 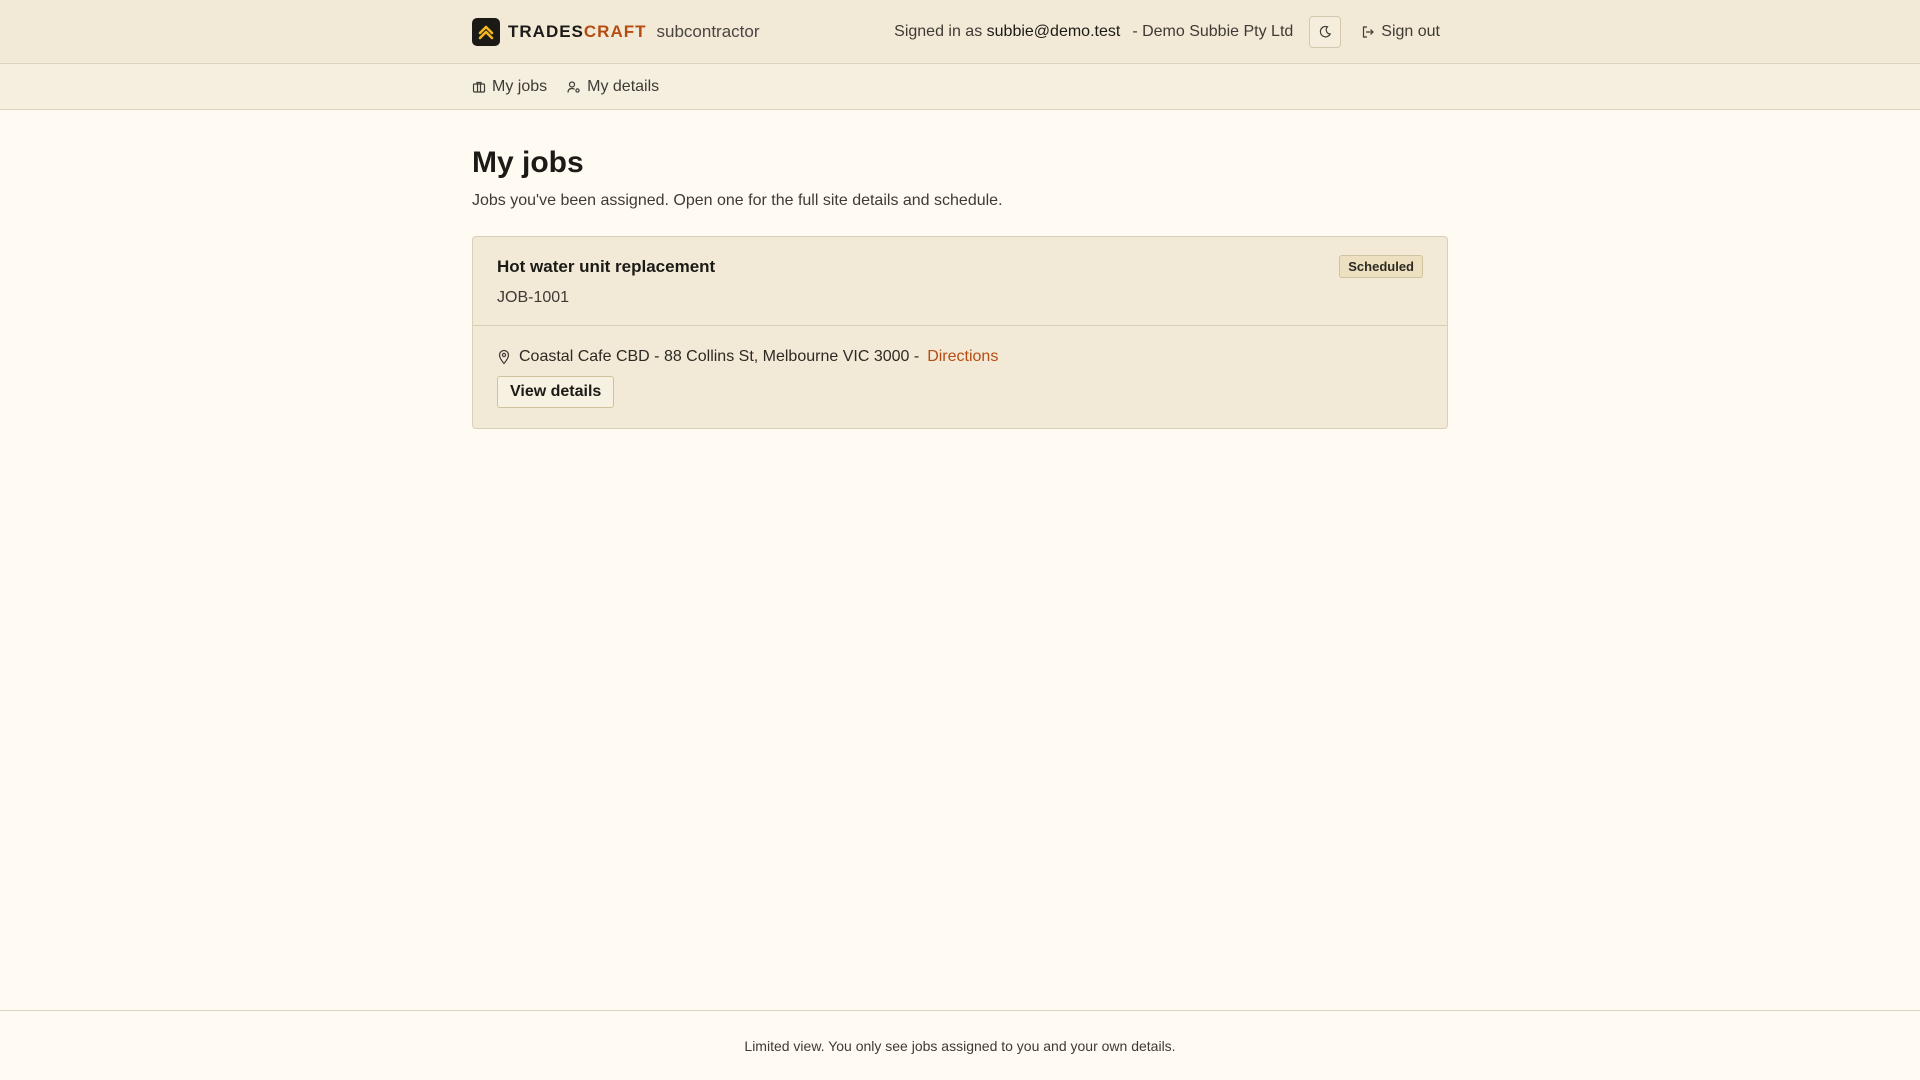 I want to click on page-title: My jobs, so click(x=528, y=162).